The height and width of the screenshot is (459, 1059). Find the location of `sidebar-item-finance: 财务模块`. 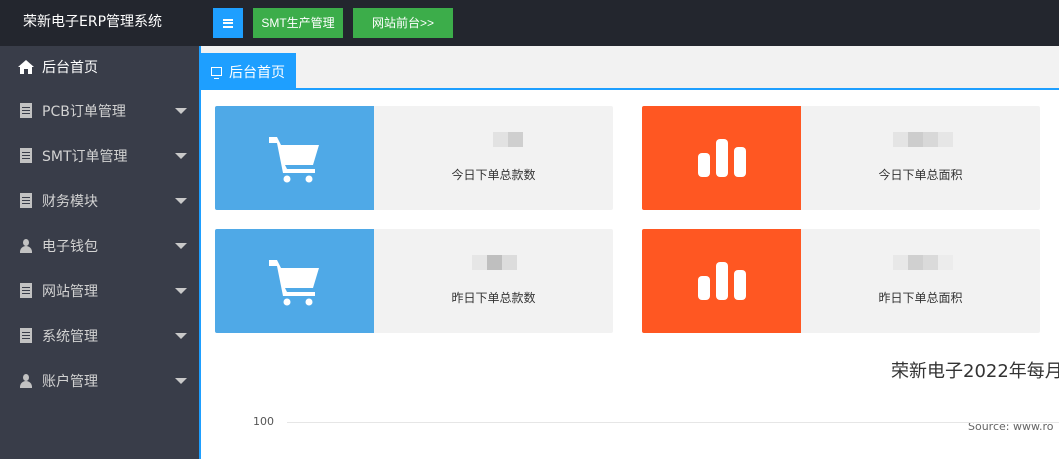

sidebar-item-finance: 财务模块 is located at coordinates (99, 200).